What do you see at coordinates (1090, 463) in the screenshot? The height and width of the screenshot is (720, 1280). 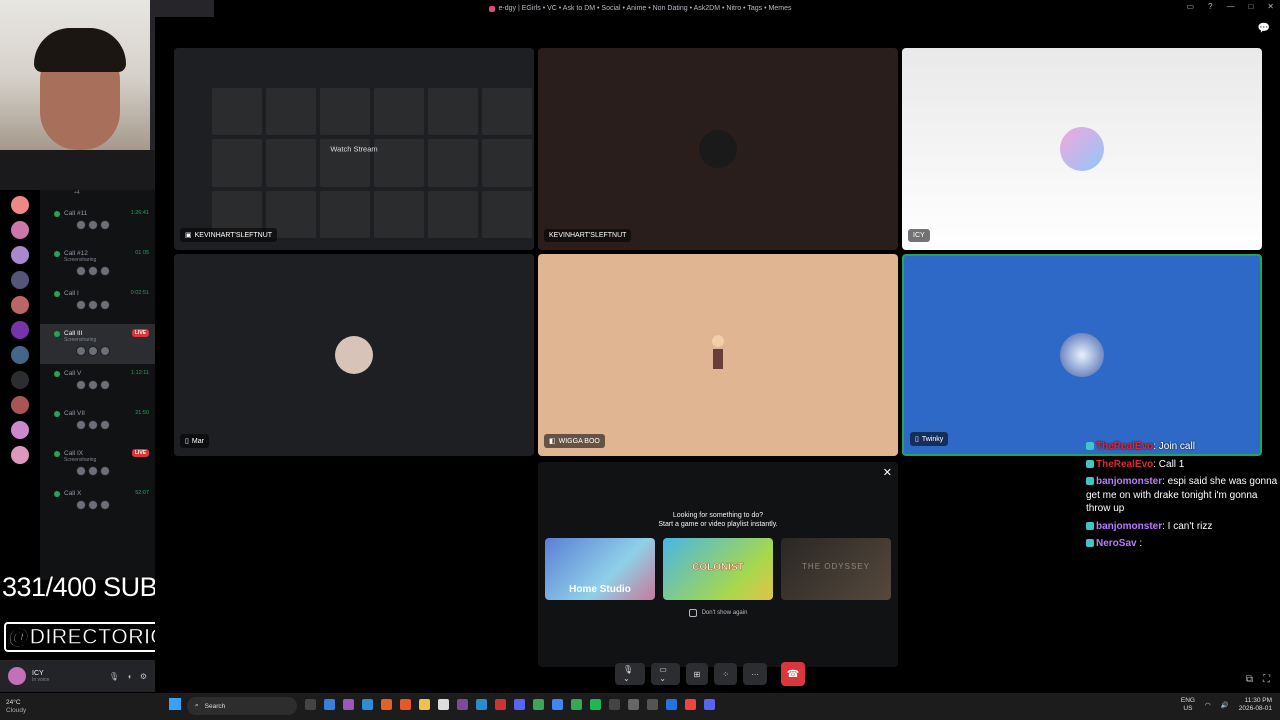 I see `badge-icon` at bounding box center [1090, 463].